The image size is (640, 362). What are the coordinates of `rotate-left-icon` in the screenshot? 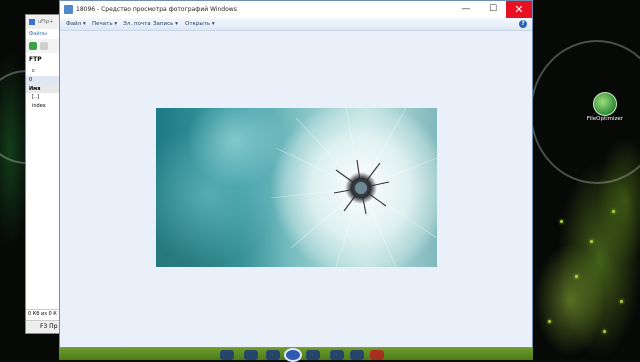 It's located at (337, 355).